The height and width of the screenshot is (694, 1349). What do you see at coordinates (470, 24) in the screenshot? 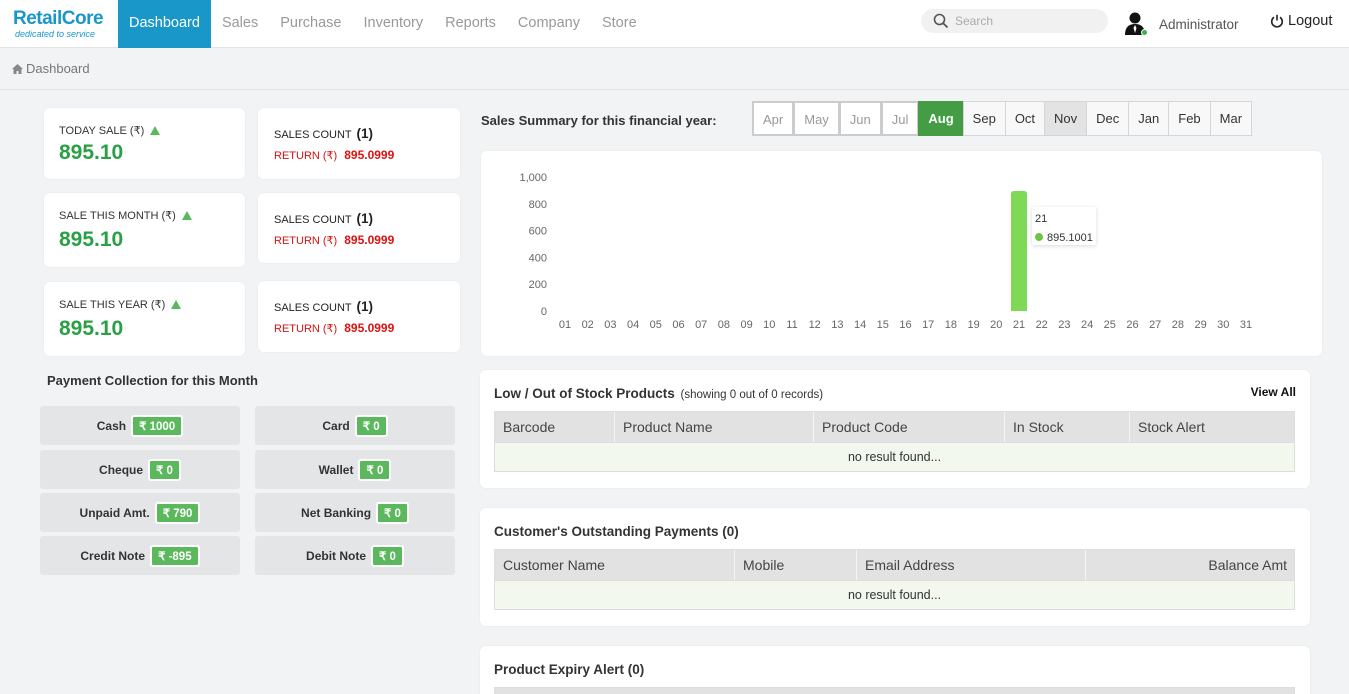
I see `nav-reports: Reports` at bounding box center [470, 24].